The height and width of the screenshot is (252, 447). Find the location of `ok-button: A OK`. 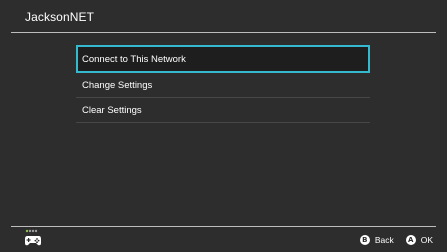

ok-button: A OK is located at coordinates (419, 240).